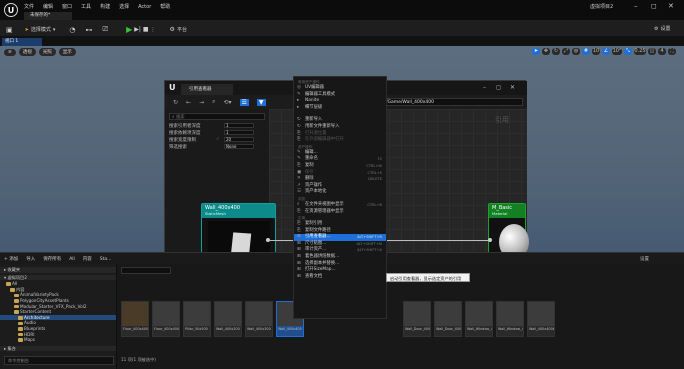  I want to click on minimize-button: –, so click(636, 6).